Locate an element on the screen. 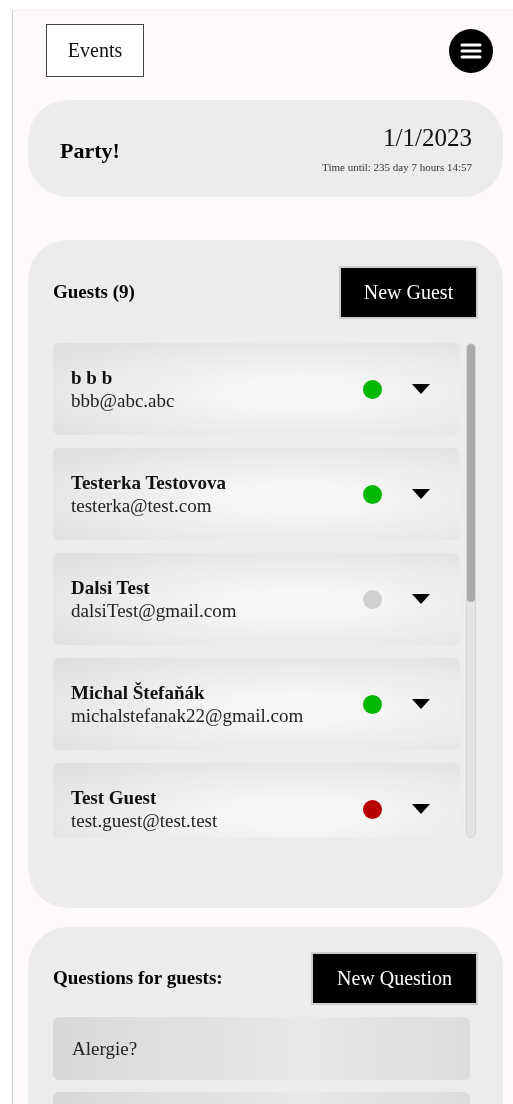 This screenshot has width=513, height=1104. new-guest-button: New Guest is located at coordinates (408, 292).